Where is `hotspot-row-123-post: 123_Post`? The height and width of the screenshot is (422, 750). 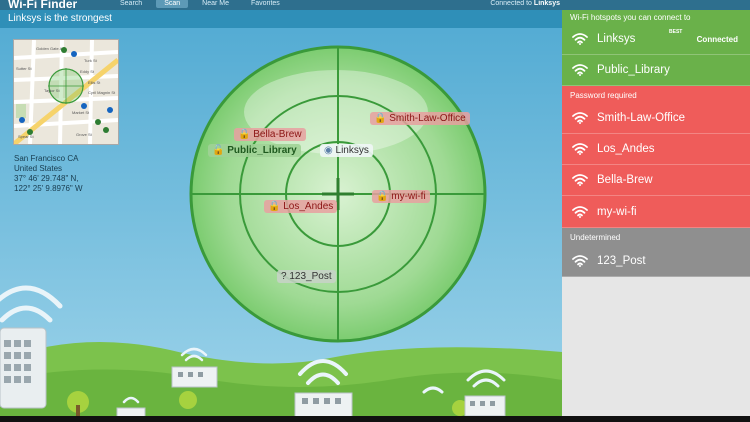 hotspot-row-123-post: 123_Post is located at coordinates (656, 261).